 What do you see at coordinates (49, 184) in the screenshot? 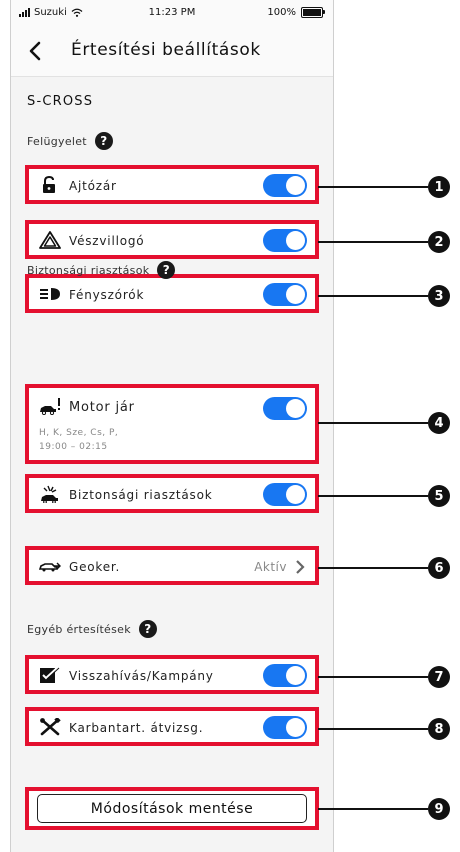
I see `lock-icon` at bounding box center [49, 184].